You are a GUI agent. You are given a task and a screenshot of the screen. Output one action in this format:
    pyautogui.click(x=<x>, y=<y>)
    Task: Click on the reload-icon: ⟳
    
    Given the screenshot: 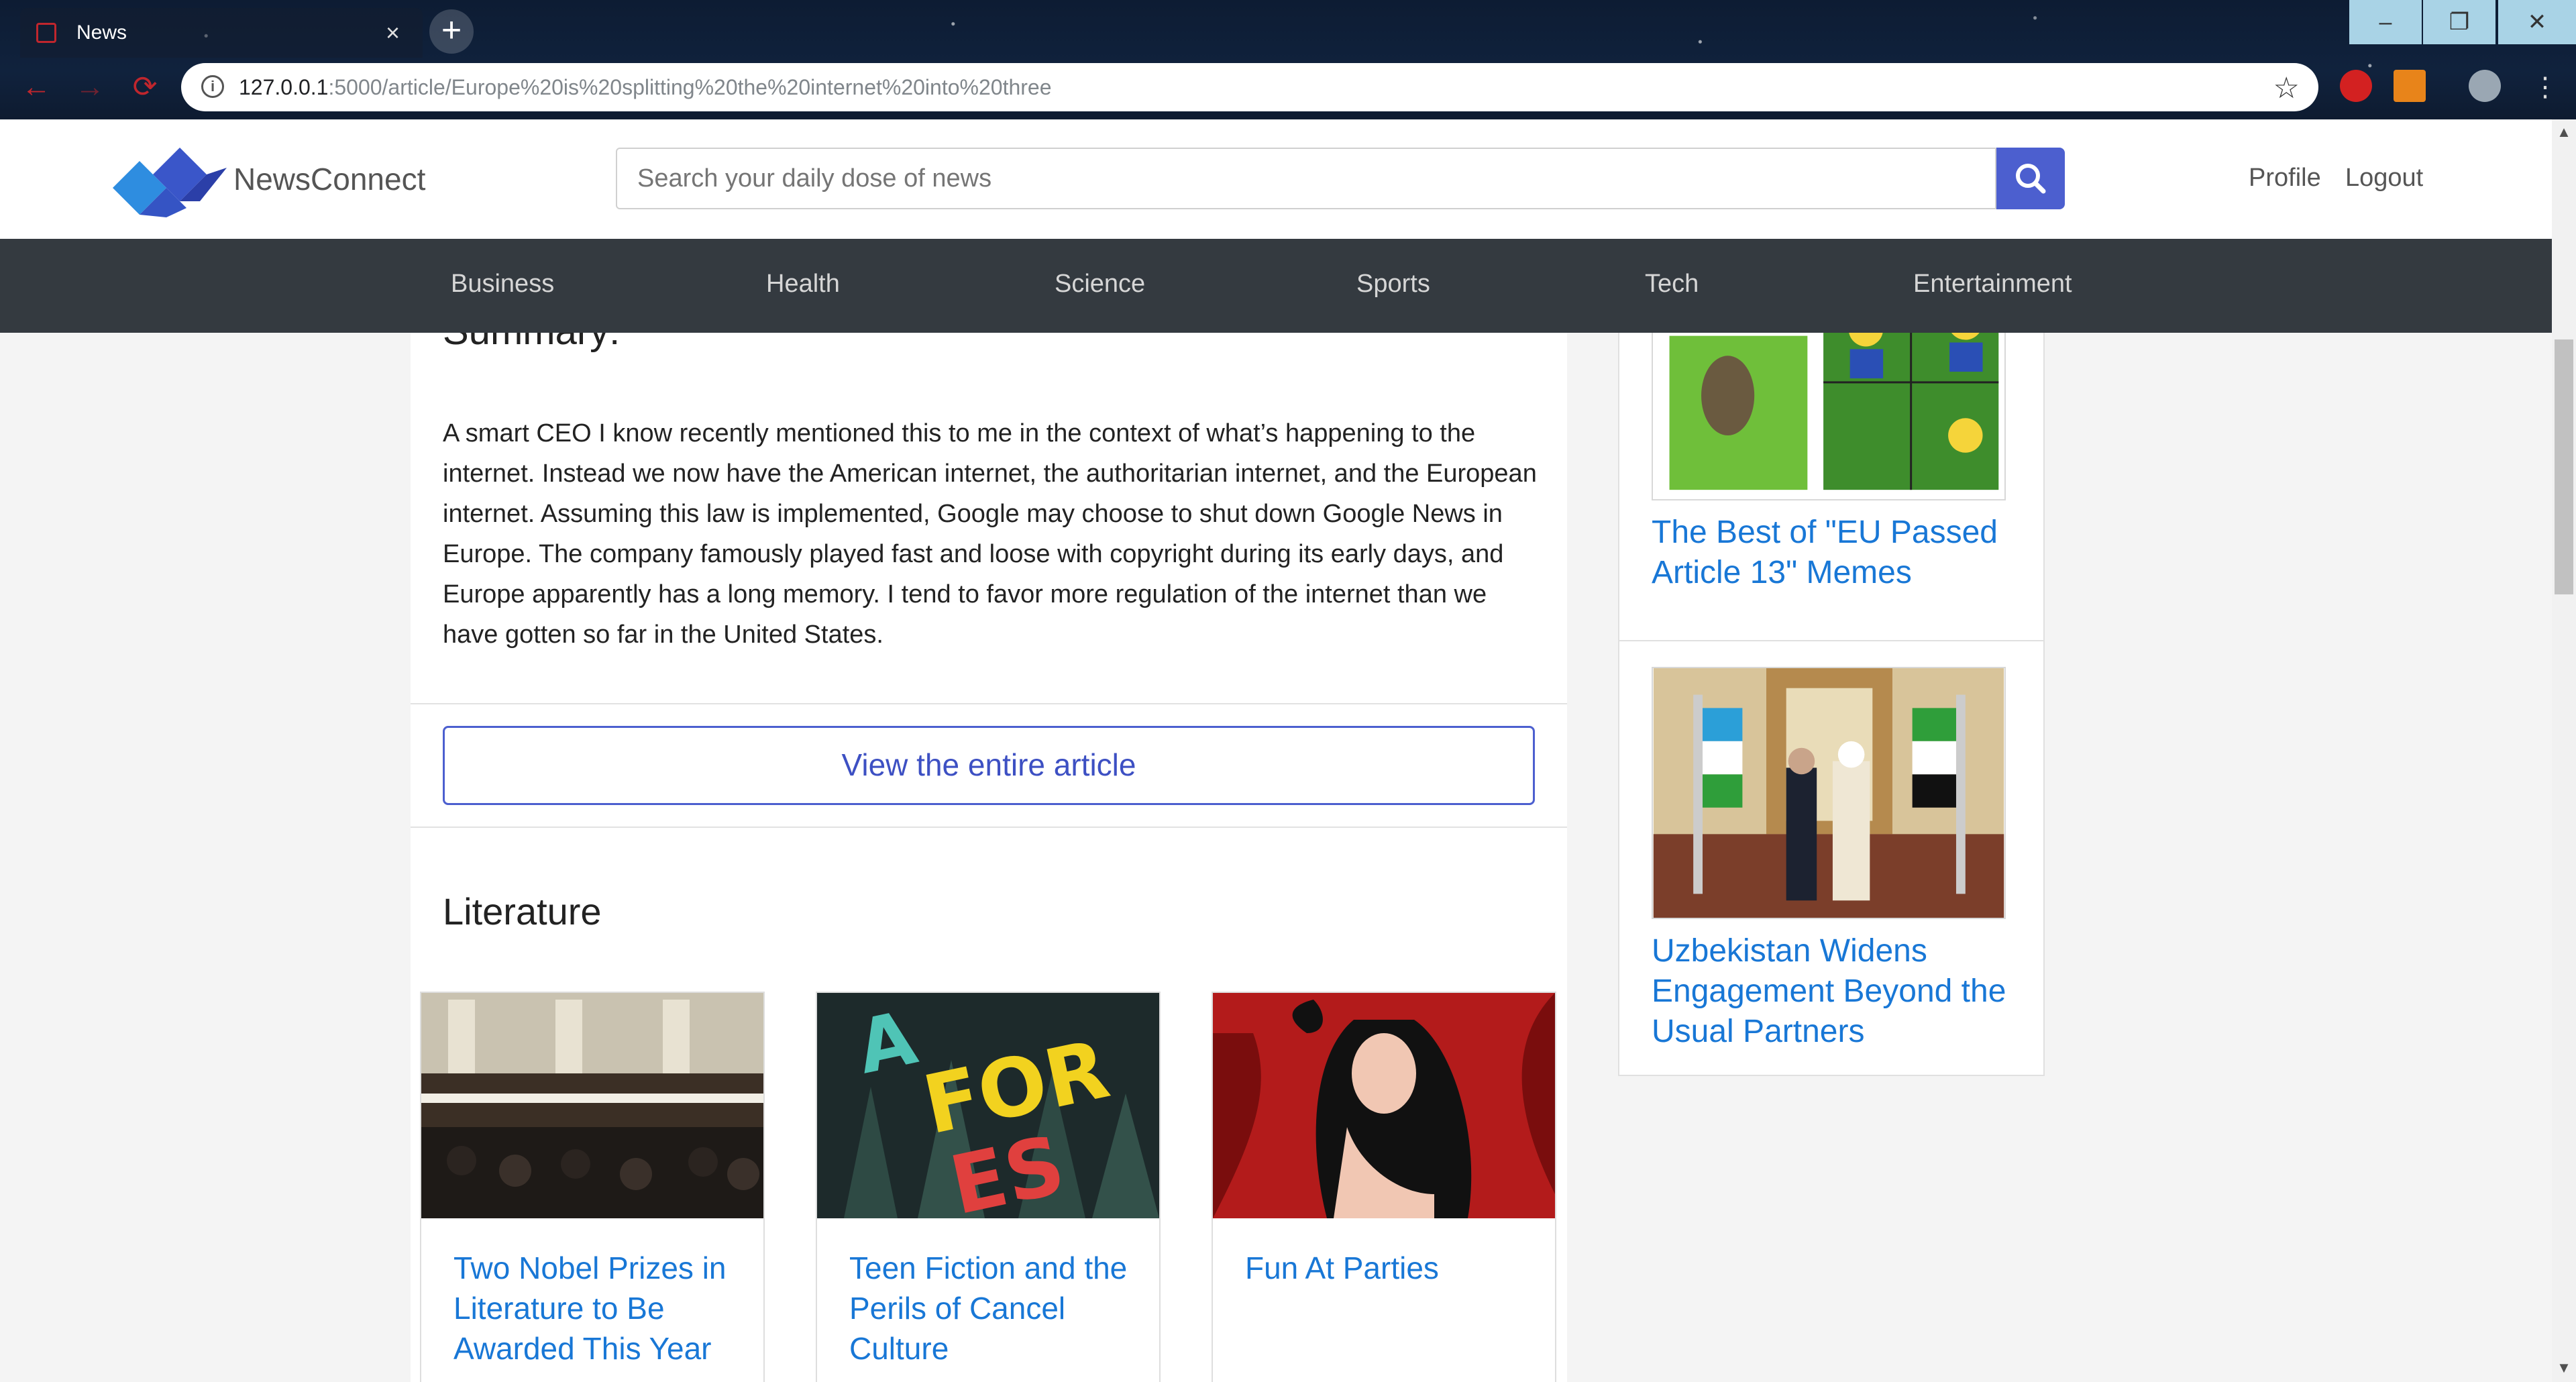 What is the action you would take?
    pyautogui.click(x=145, y=87)
    